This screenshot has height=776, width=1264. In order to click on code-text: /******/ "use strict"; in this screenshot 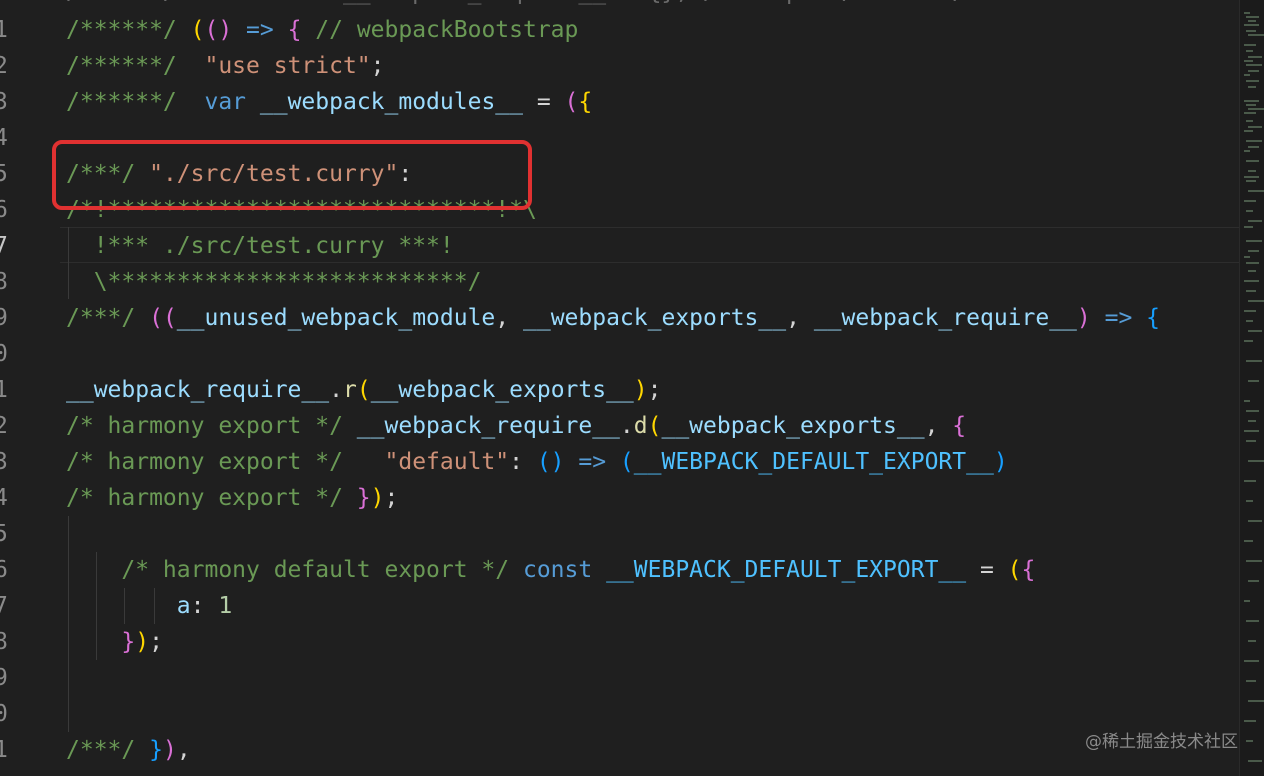, I will do `click(225, 66)`.